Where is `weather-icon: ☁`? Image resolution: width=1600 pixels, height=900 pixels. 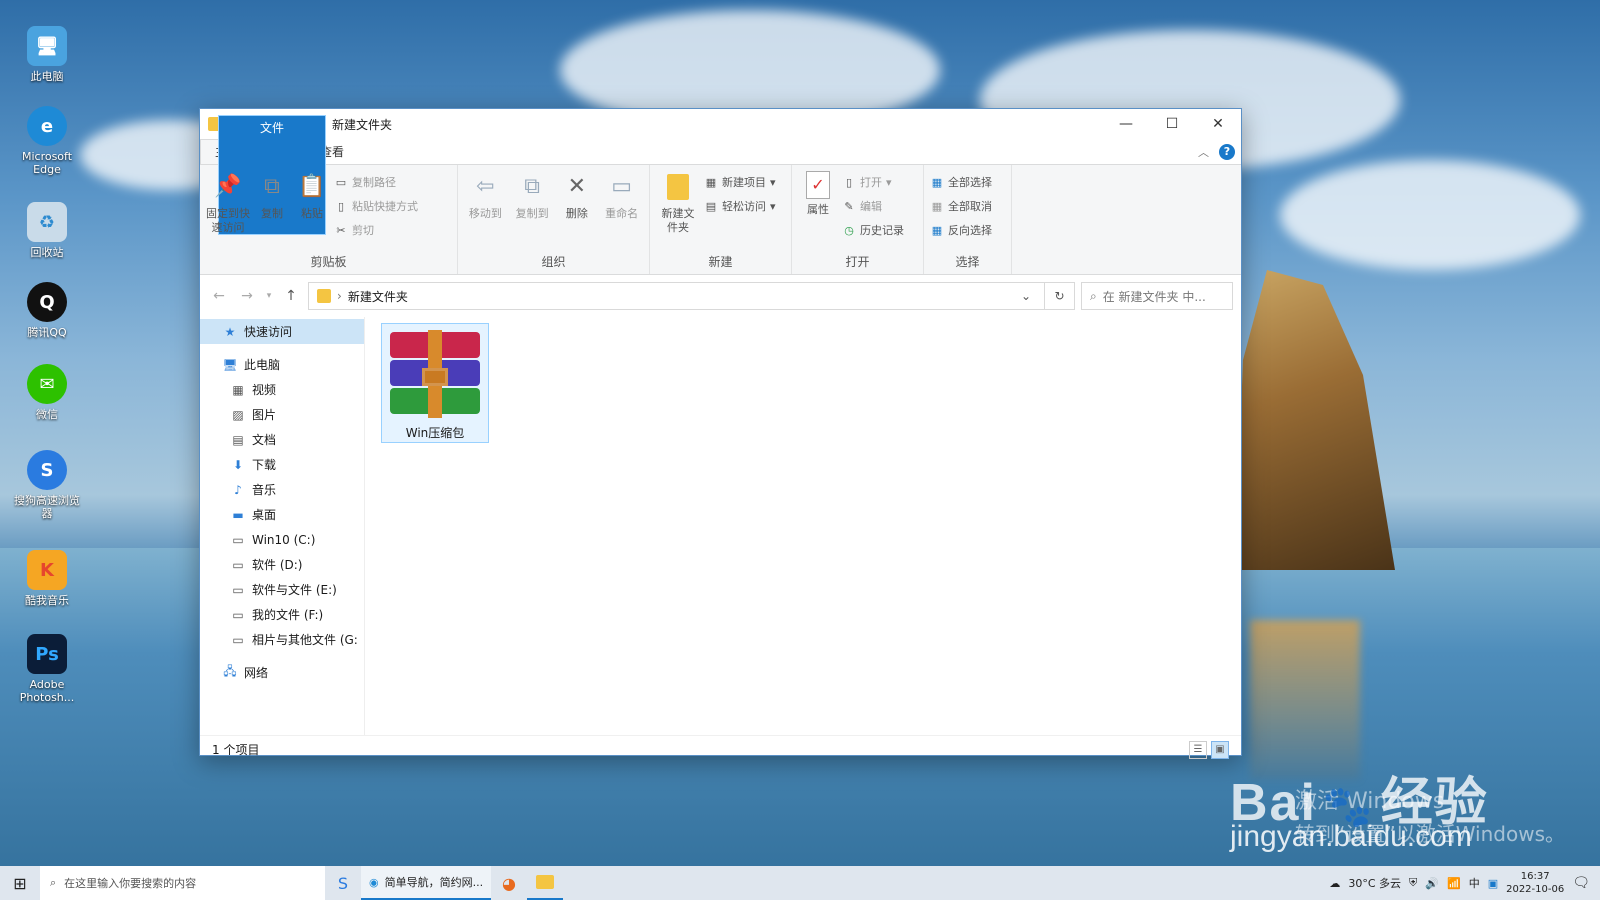
weather-icon: ☁ is located at coordinates (1335, 883).